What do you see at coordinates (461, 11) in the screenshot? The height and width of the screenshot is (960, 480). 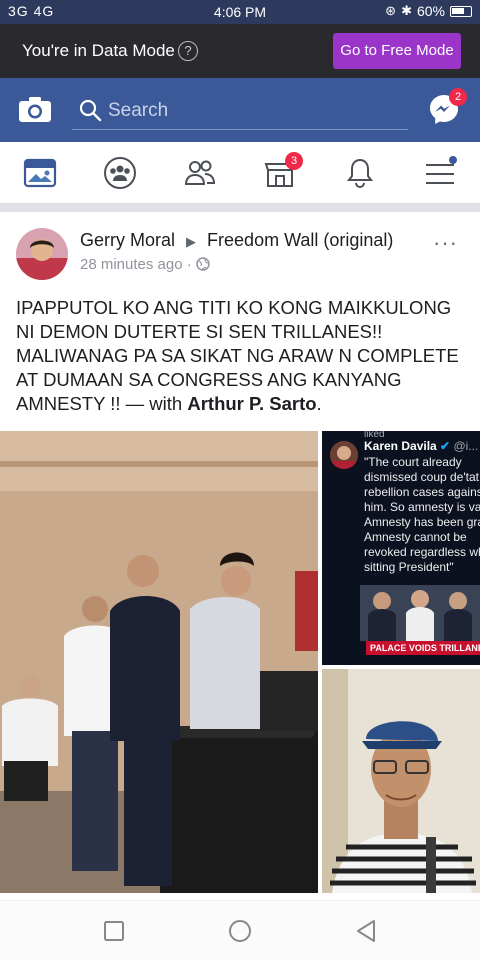 I see `battery-icon` at bounding box center [461, 11].